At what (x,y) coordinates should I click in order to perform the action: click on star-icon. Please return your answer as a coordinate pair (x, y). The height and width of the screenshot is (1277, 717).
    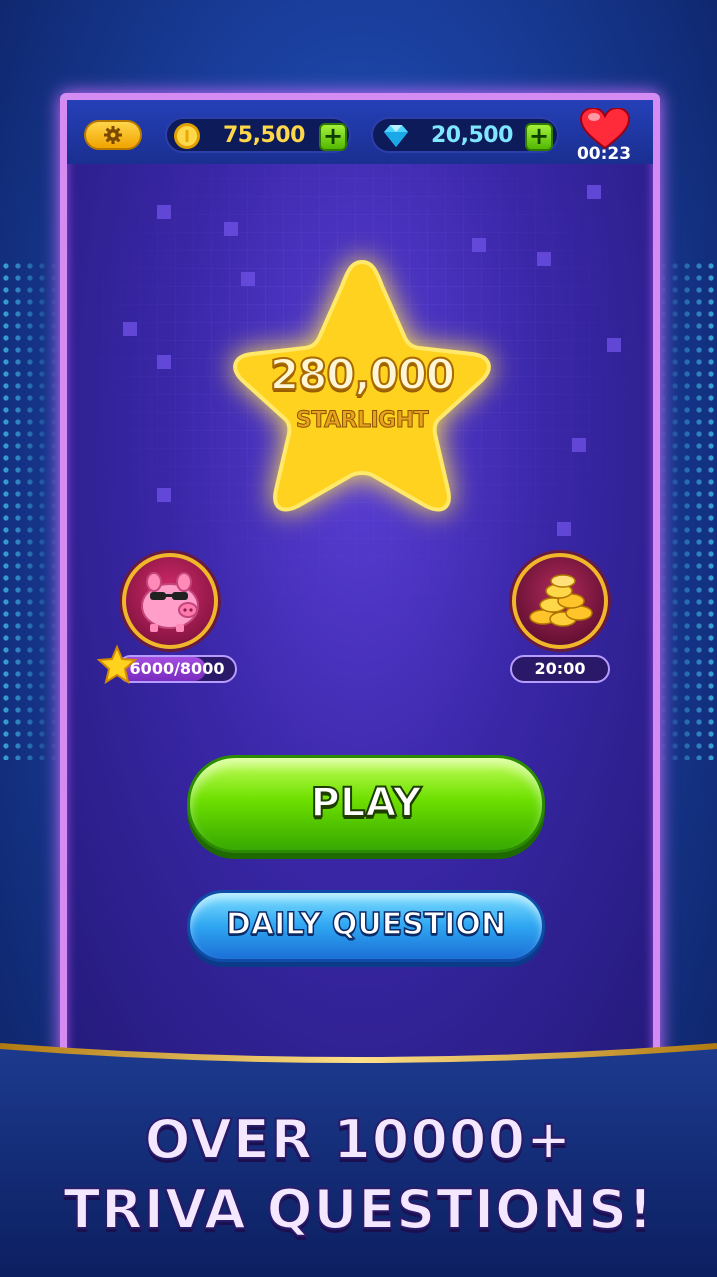
    Looking at the image, I should click on (117, 665).